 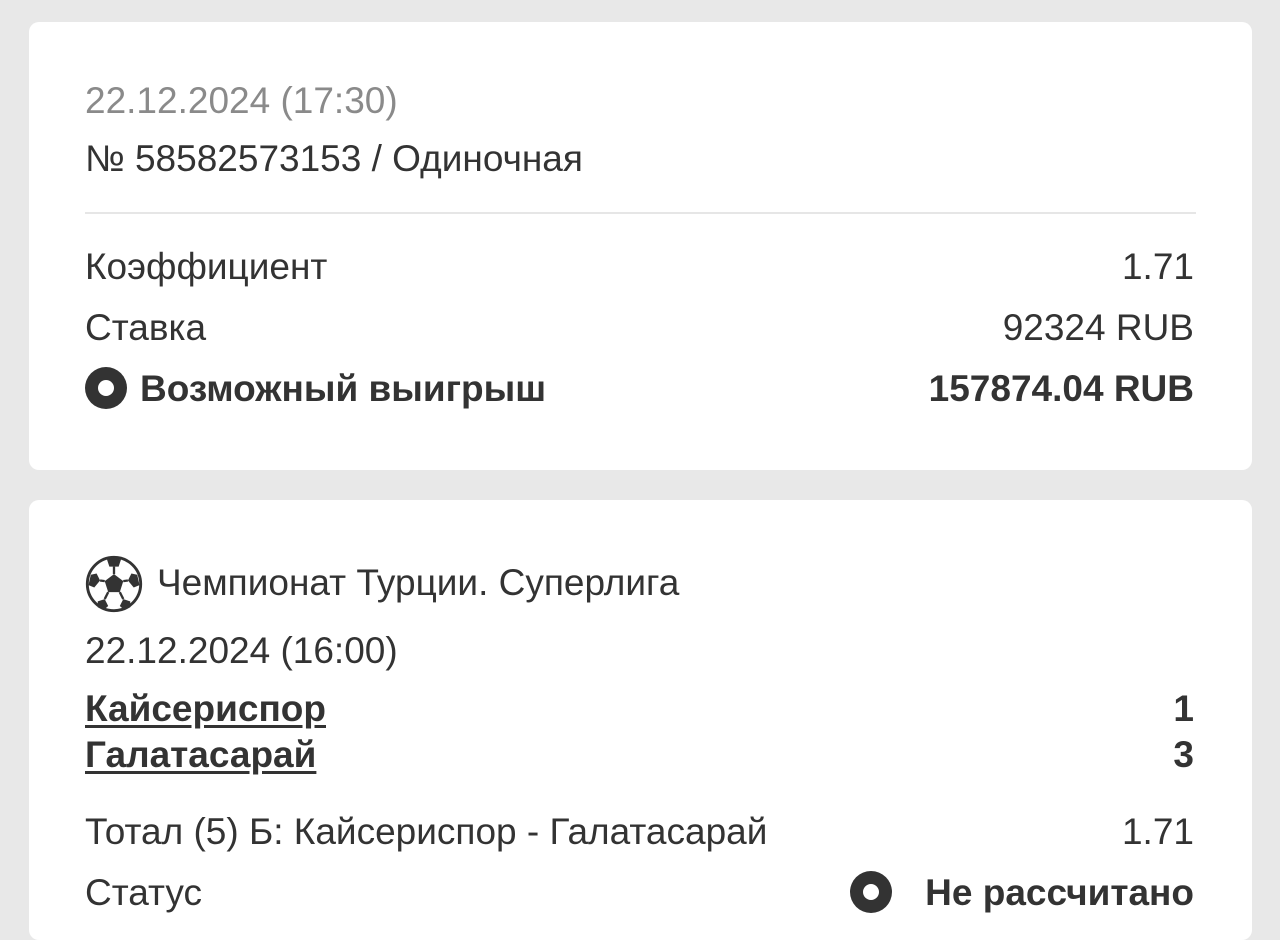 What do you see at coordinates (871, 892) in the screenshot?
I see `status-indicator-icon` at bounding box center [871, 892].